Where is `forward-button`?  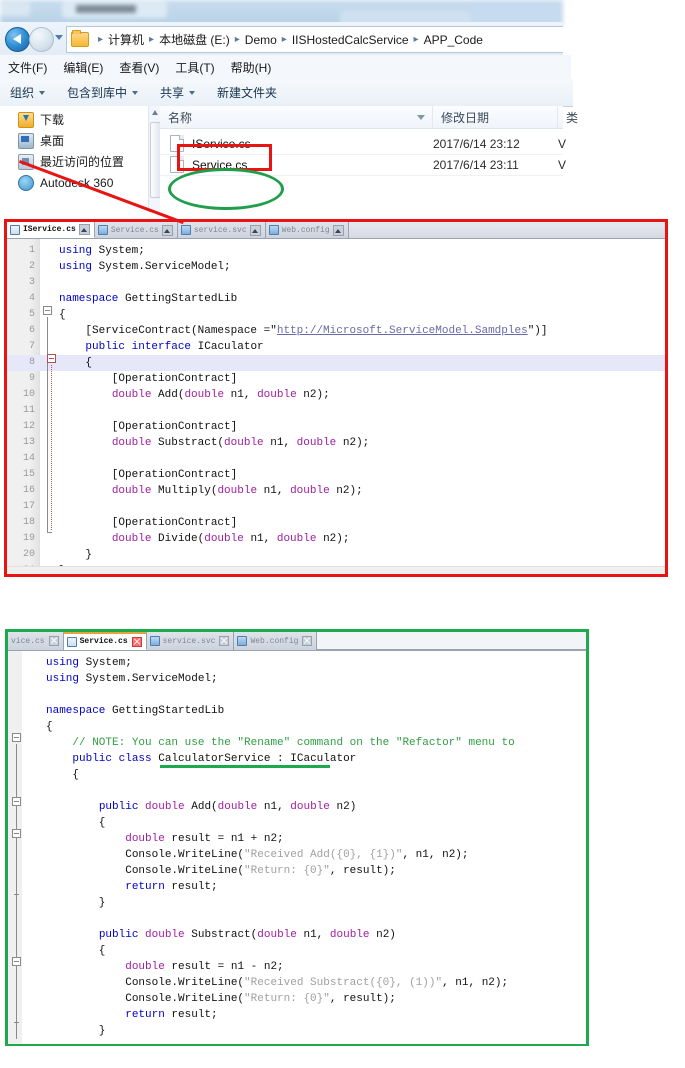 forward-button is located at coordinates (41, 39).